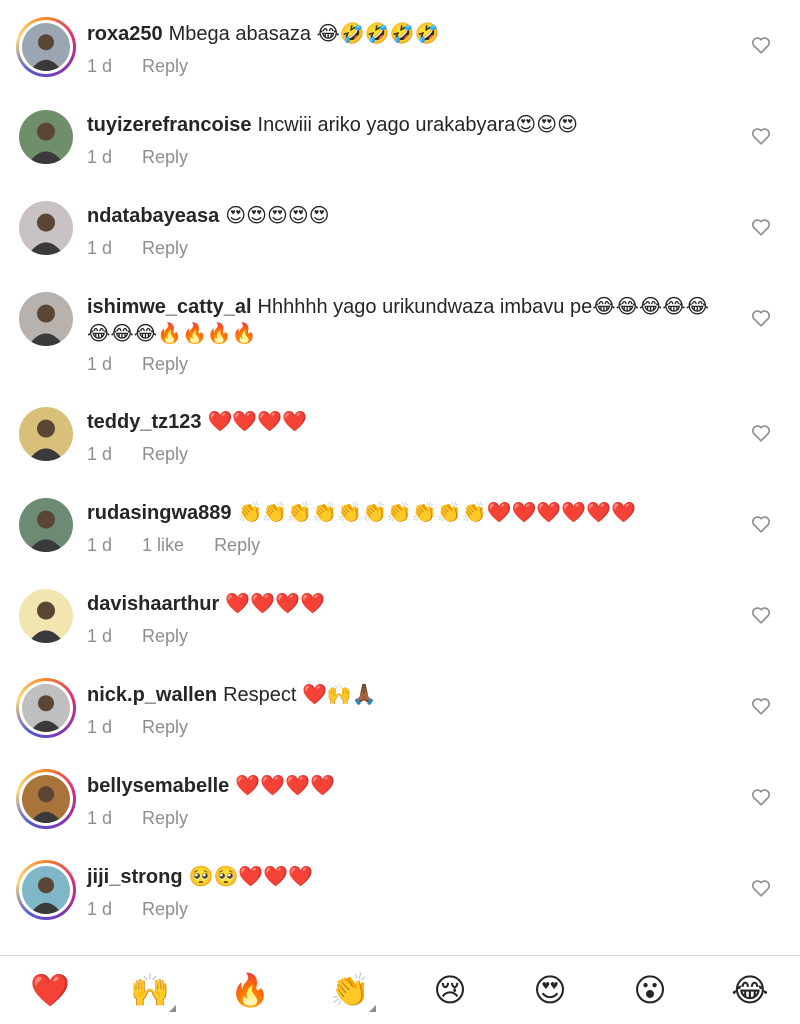  I want to click on comment-body: Incwiii ariko yago urakabyara😍😍😍, so click(417, 125).